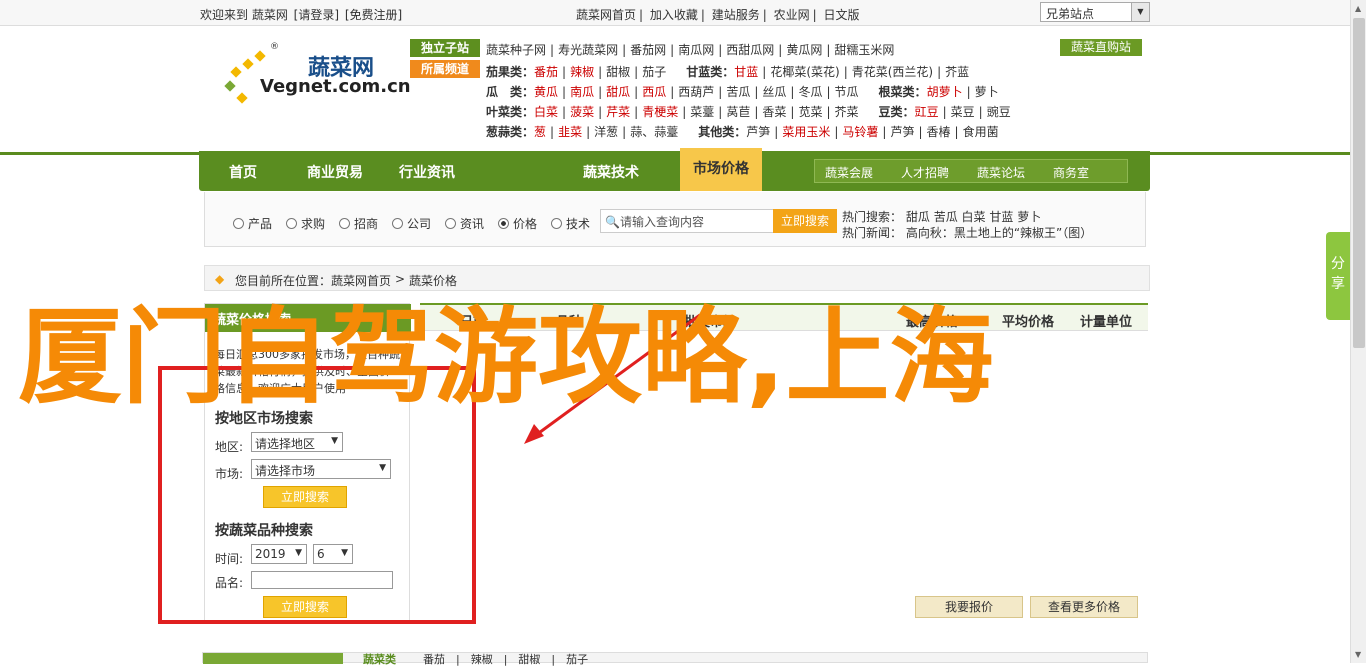 The image size is (1366, 667). What do you see at coordinates (805, 221) in the screenshot?
I see `search-button: 立即搜索` at bounding box center [805, 221].